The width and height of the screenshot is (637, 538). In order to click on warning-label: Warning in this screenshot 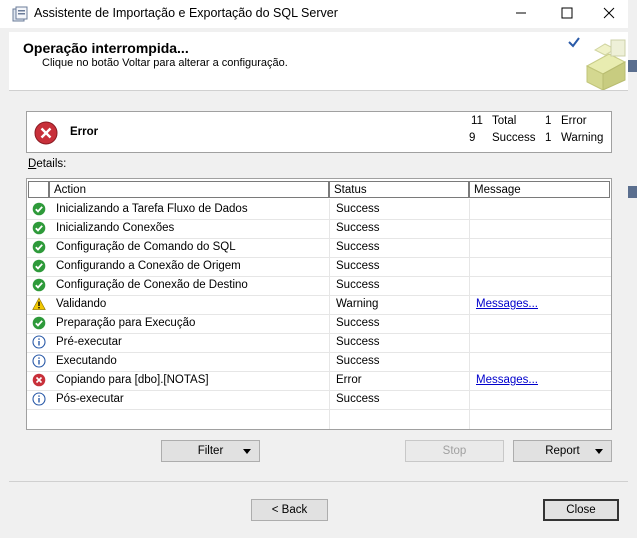, I will do `click(582, 138)`.